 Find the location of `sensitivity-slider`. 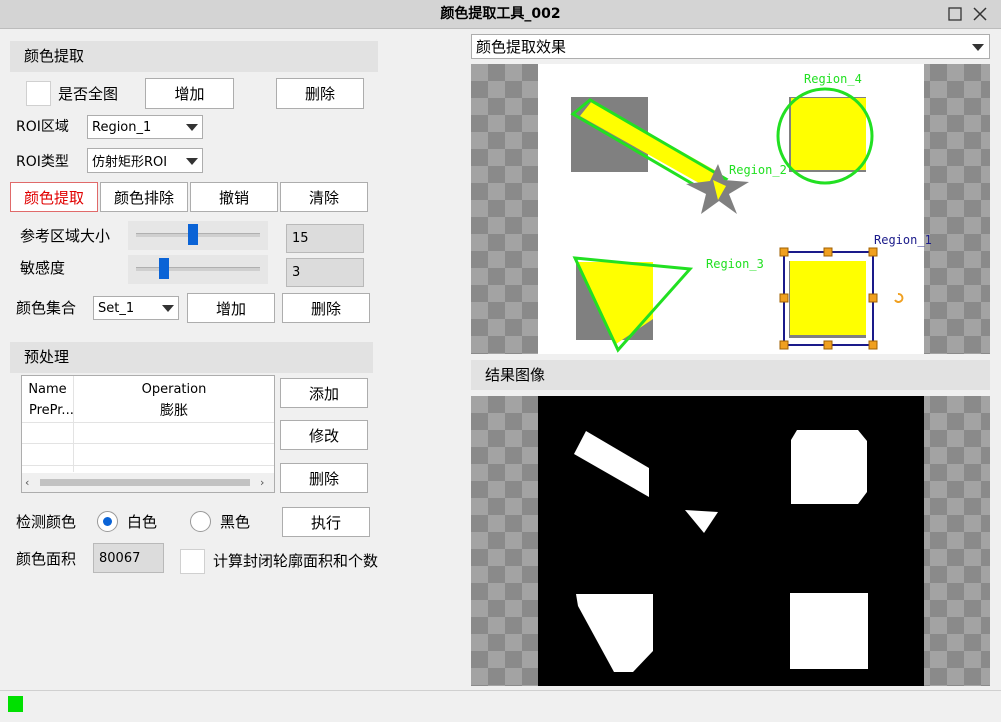

sensitivity-slider is located at coordinates (198, 269).